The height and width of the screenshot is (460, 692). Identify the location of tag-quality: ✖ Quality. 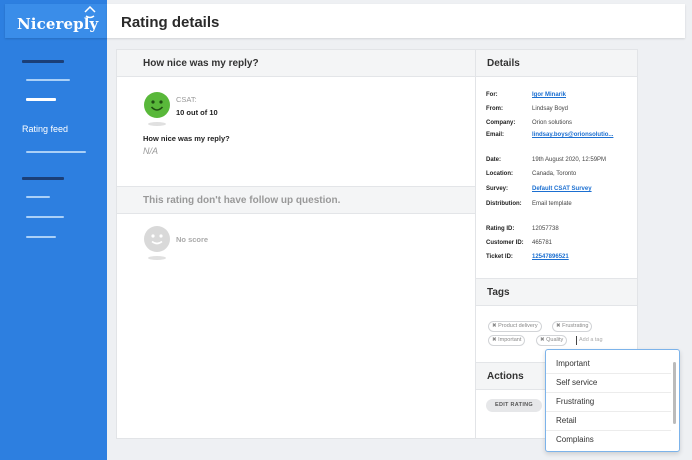
(552, 340).